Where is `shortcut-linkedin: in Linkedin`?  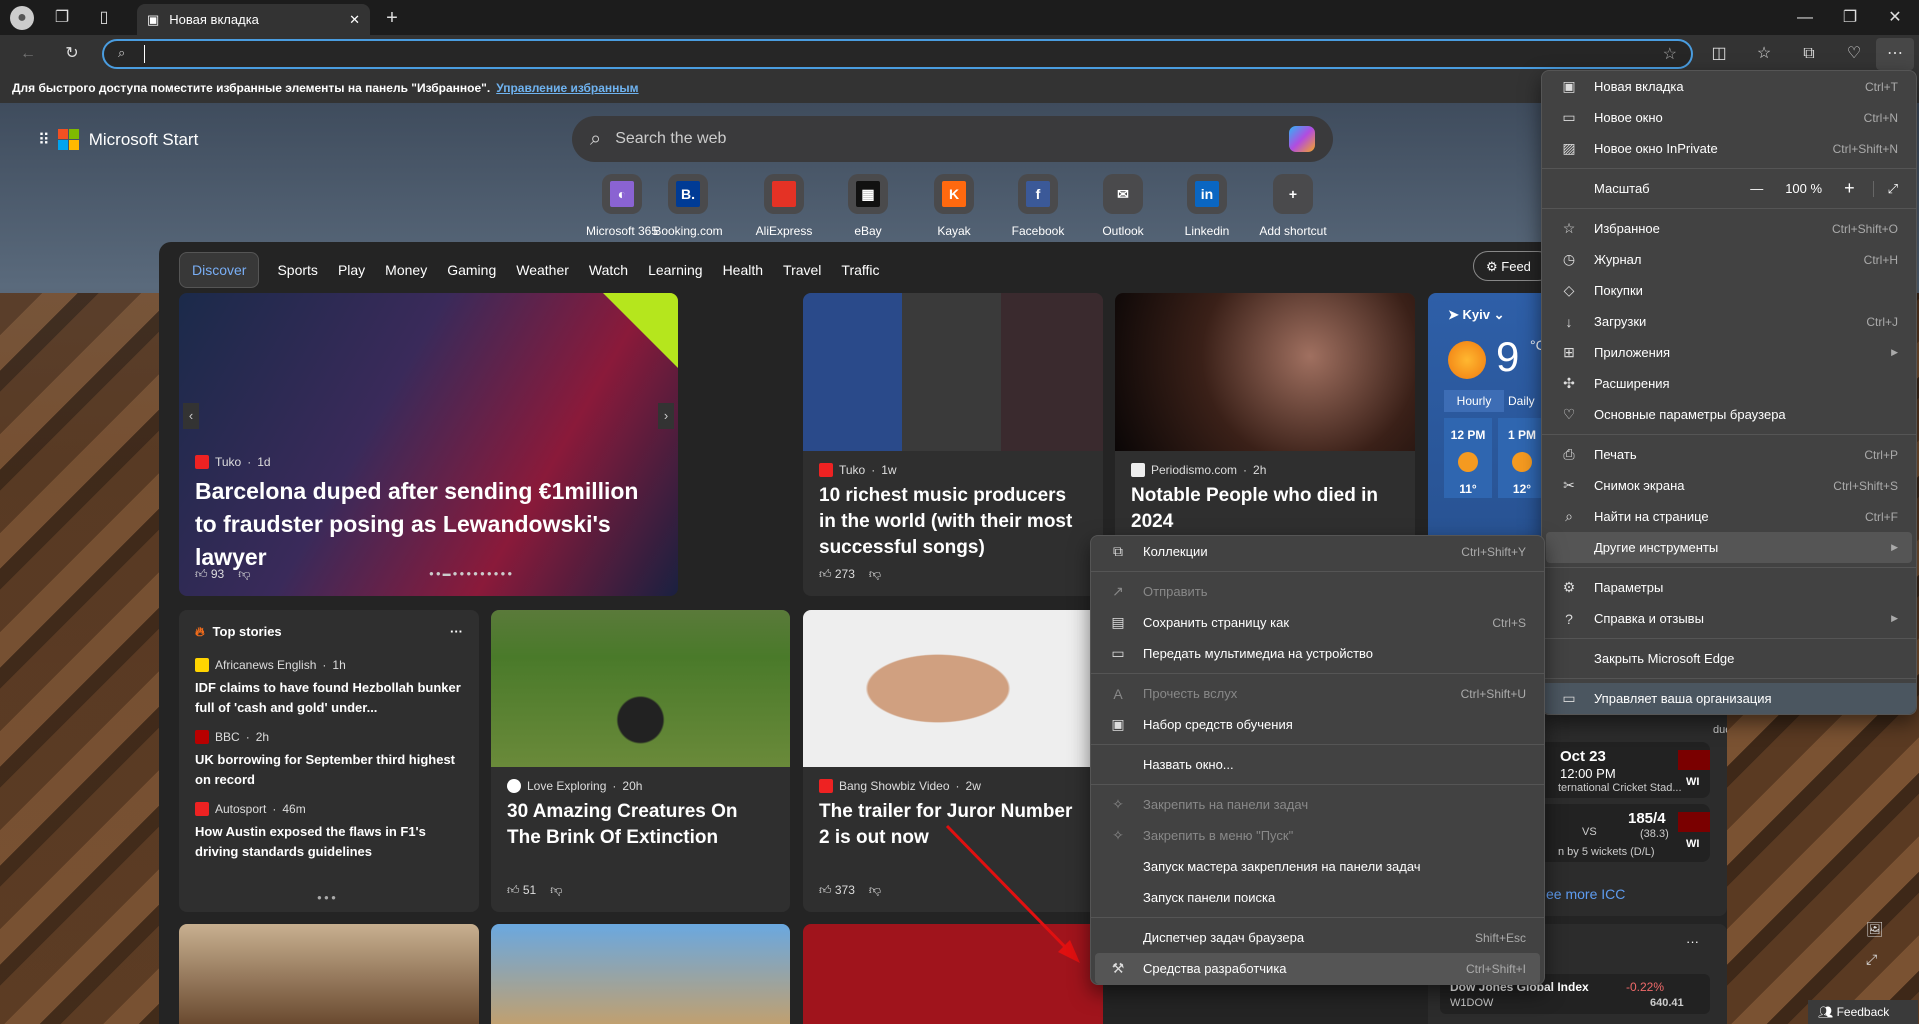 shortcut-linkedin: in Linkedin is located at coordinates (1207, 206).